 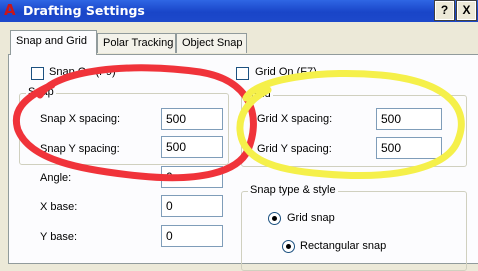 I want to click on snap-x-spacing-label: Snap X spacing:, so click(x=80, y=119).